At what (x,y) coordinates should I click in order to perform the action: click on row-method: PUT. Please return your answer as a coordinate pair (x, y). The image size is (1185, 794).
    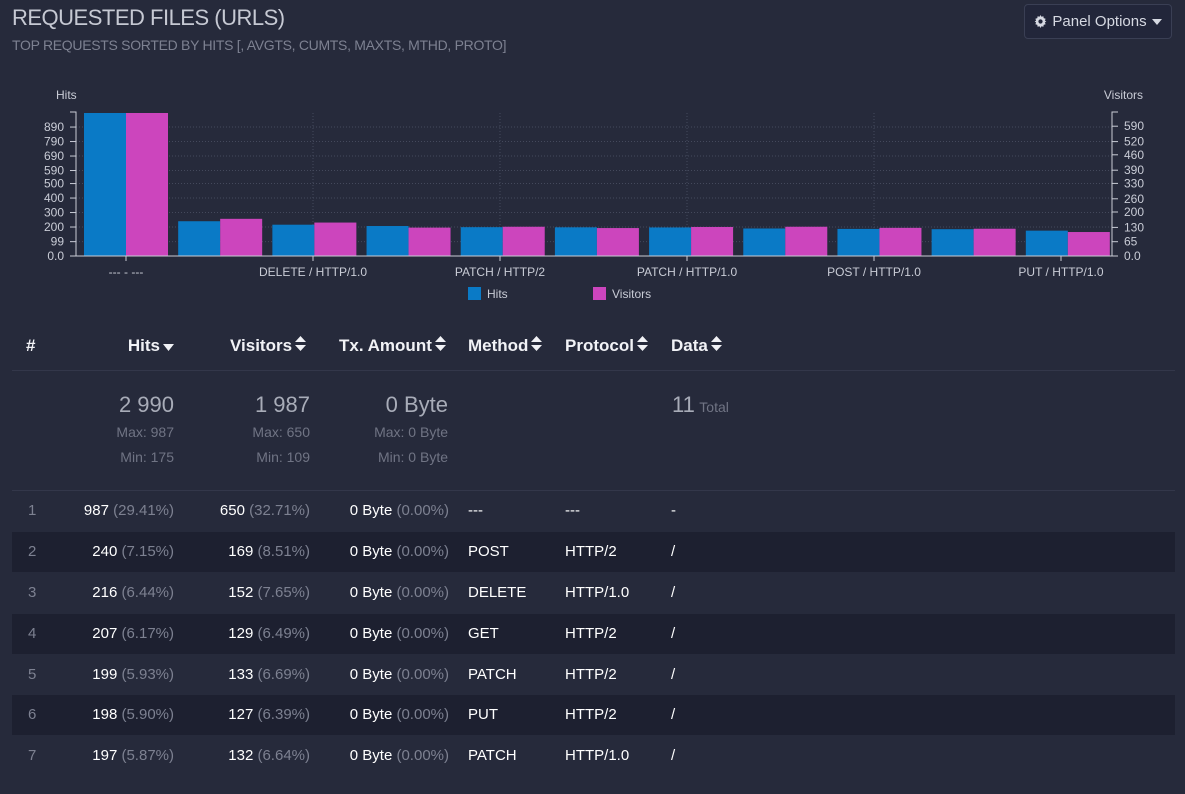
    Looking at the image, I should click on (483, 714).